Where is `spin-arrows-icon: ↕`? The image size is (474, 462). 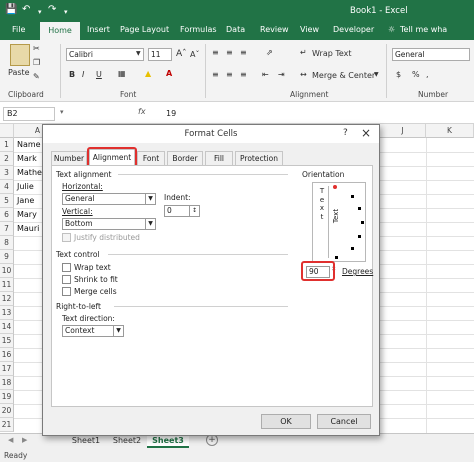 spin-arrows-icon: ↕ is located at coordinates (194, 211).